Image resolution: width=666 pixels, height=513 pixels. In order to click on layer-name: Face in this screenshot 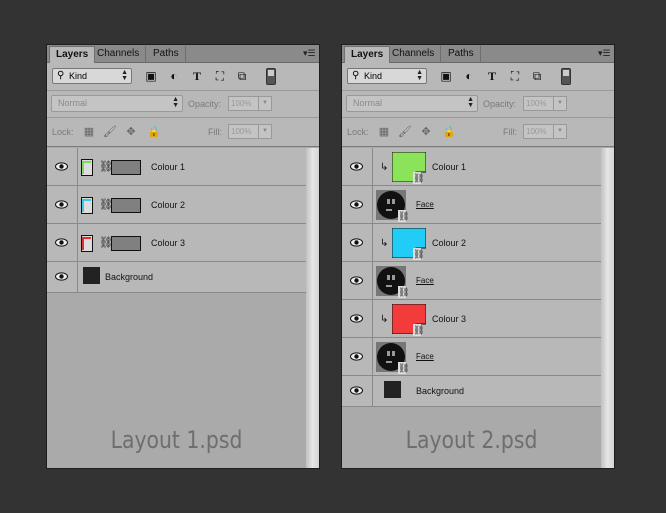, I will do `click(425, 204)`.